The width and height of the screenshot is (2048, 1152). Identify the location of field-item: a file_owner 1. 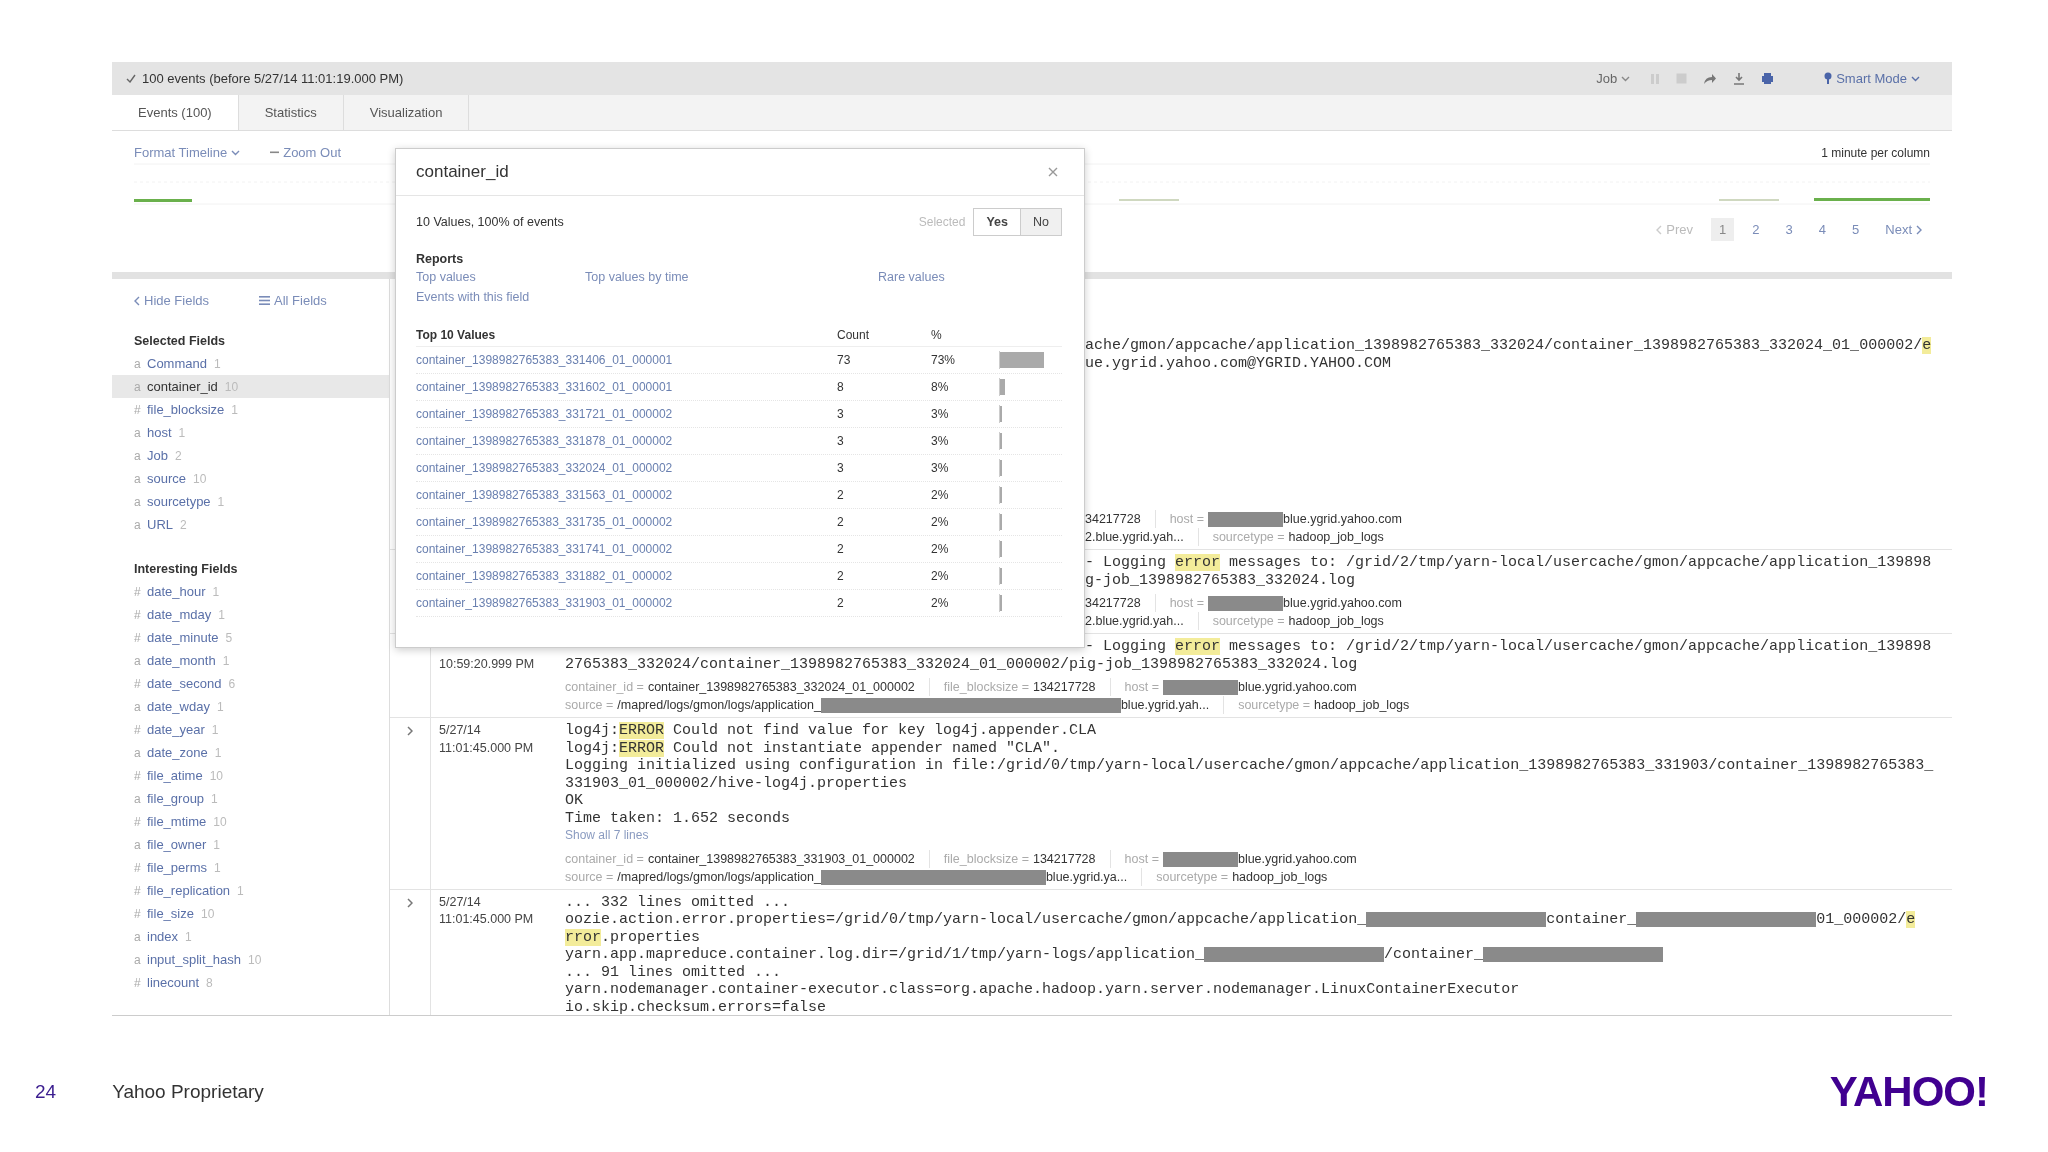
(250, 844).